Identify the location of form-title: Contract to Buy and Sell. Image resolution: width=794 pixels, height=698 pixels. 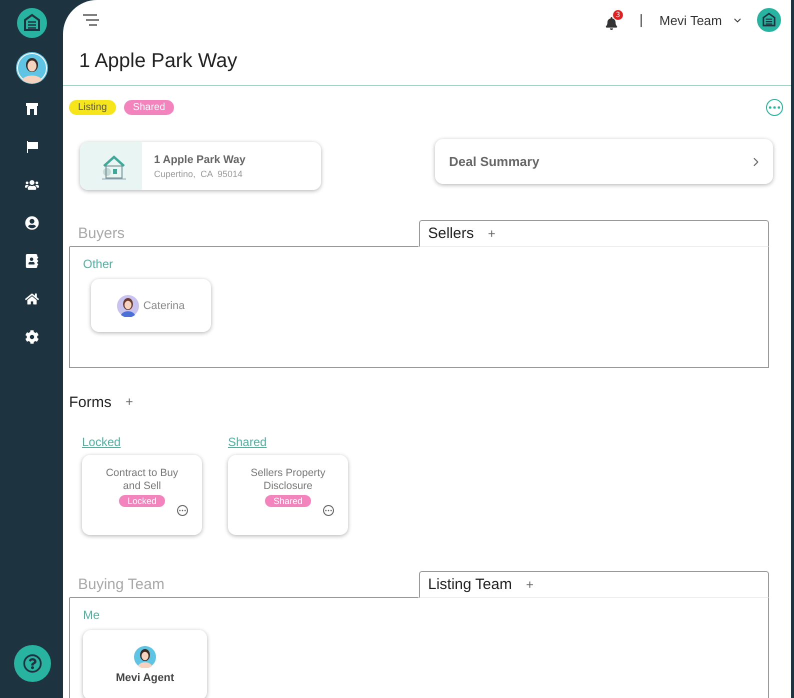
(142, 480).